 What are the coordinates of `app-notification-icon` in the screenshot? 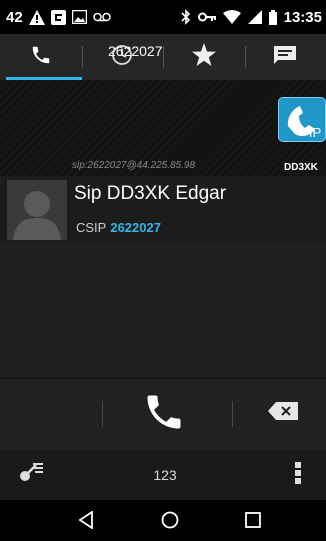 It's located at (58, 17).